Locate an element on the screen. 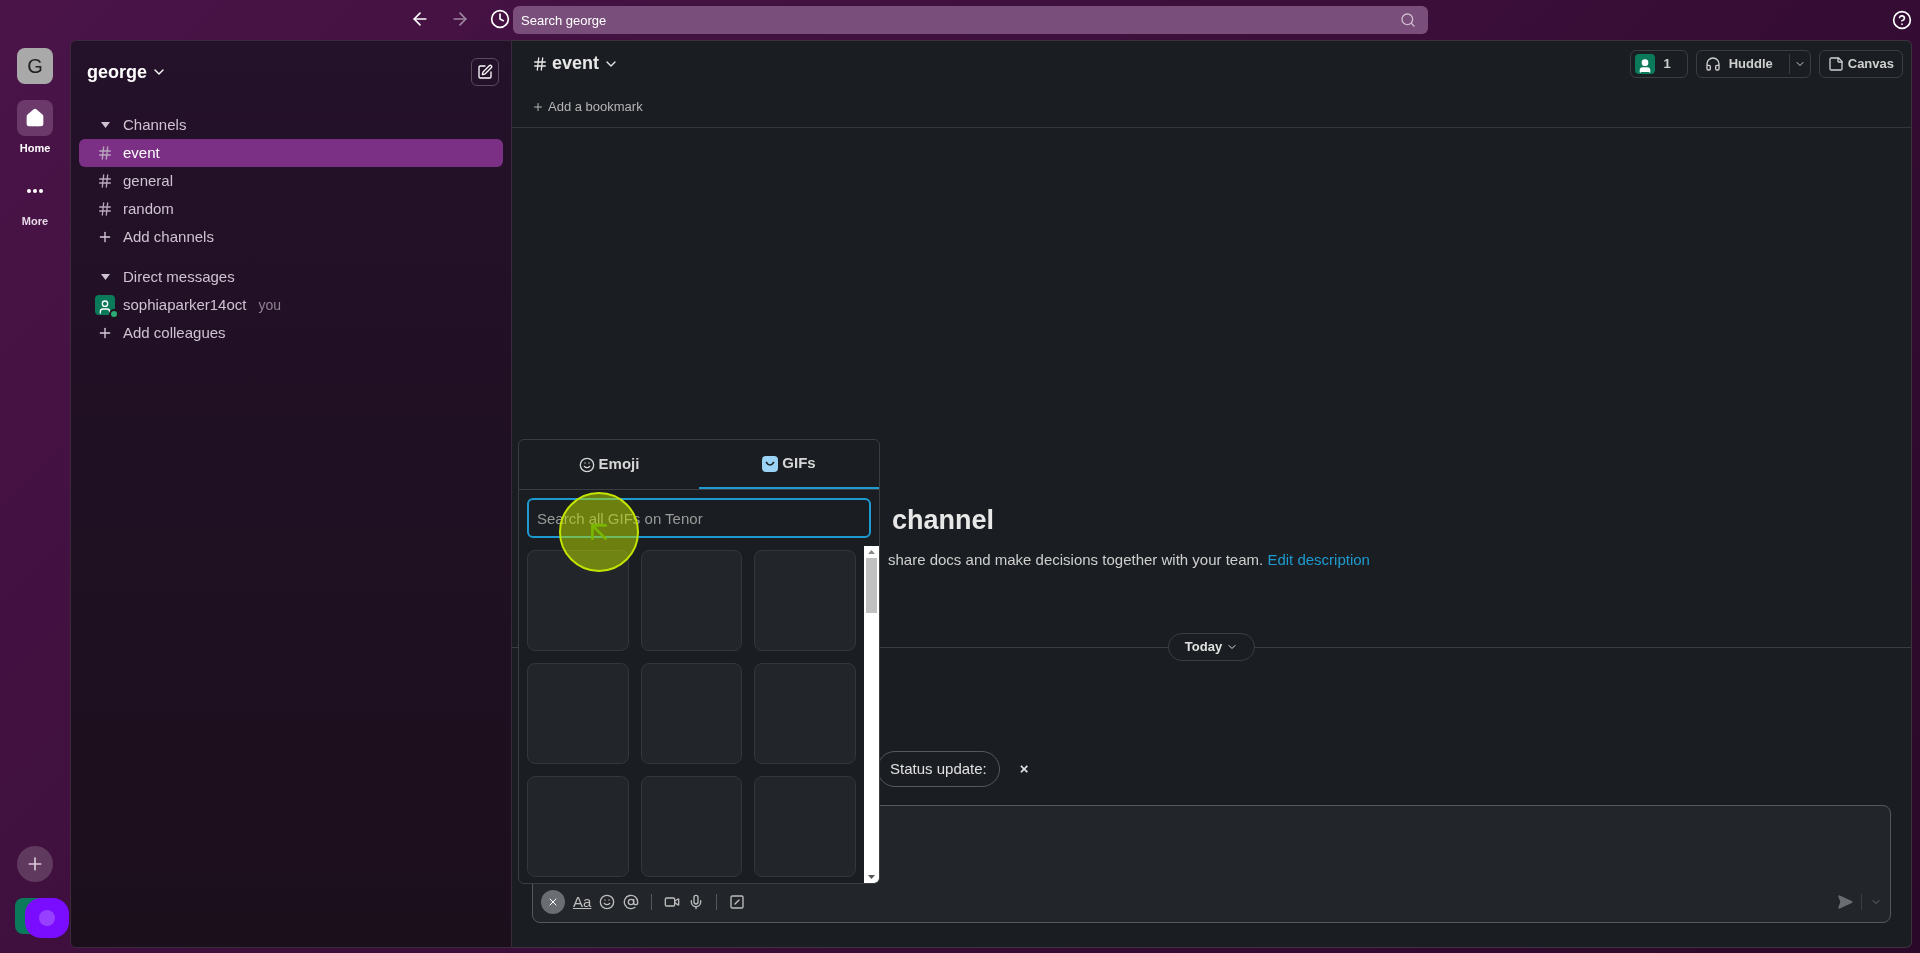  video-icon is located at coordinates (672, 902).